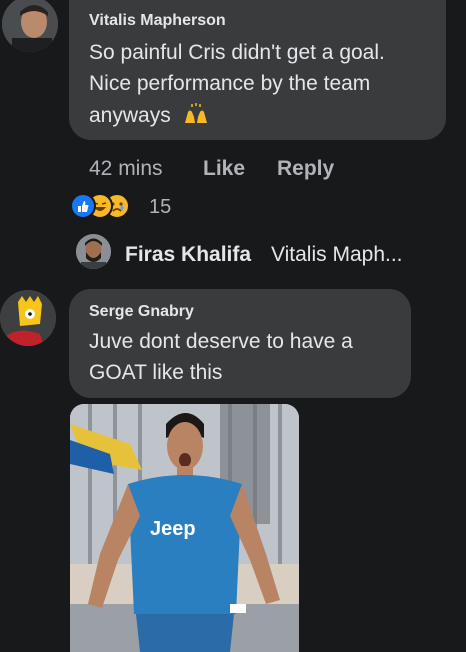  What do you see at coordinates (160, 207) in the screenshot?
I see `reaction-count: 15` at bounding box center [160, 207].